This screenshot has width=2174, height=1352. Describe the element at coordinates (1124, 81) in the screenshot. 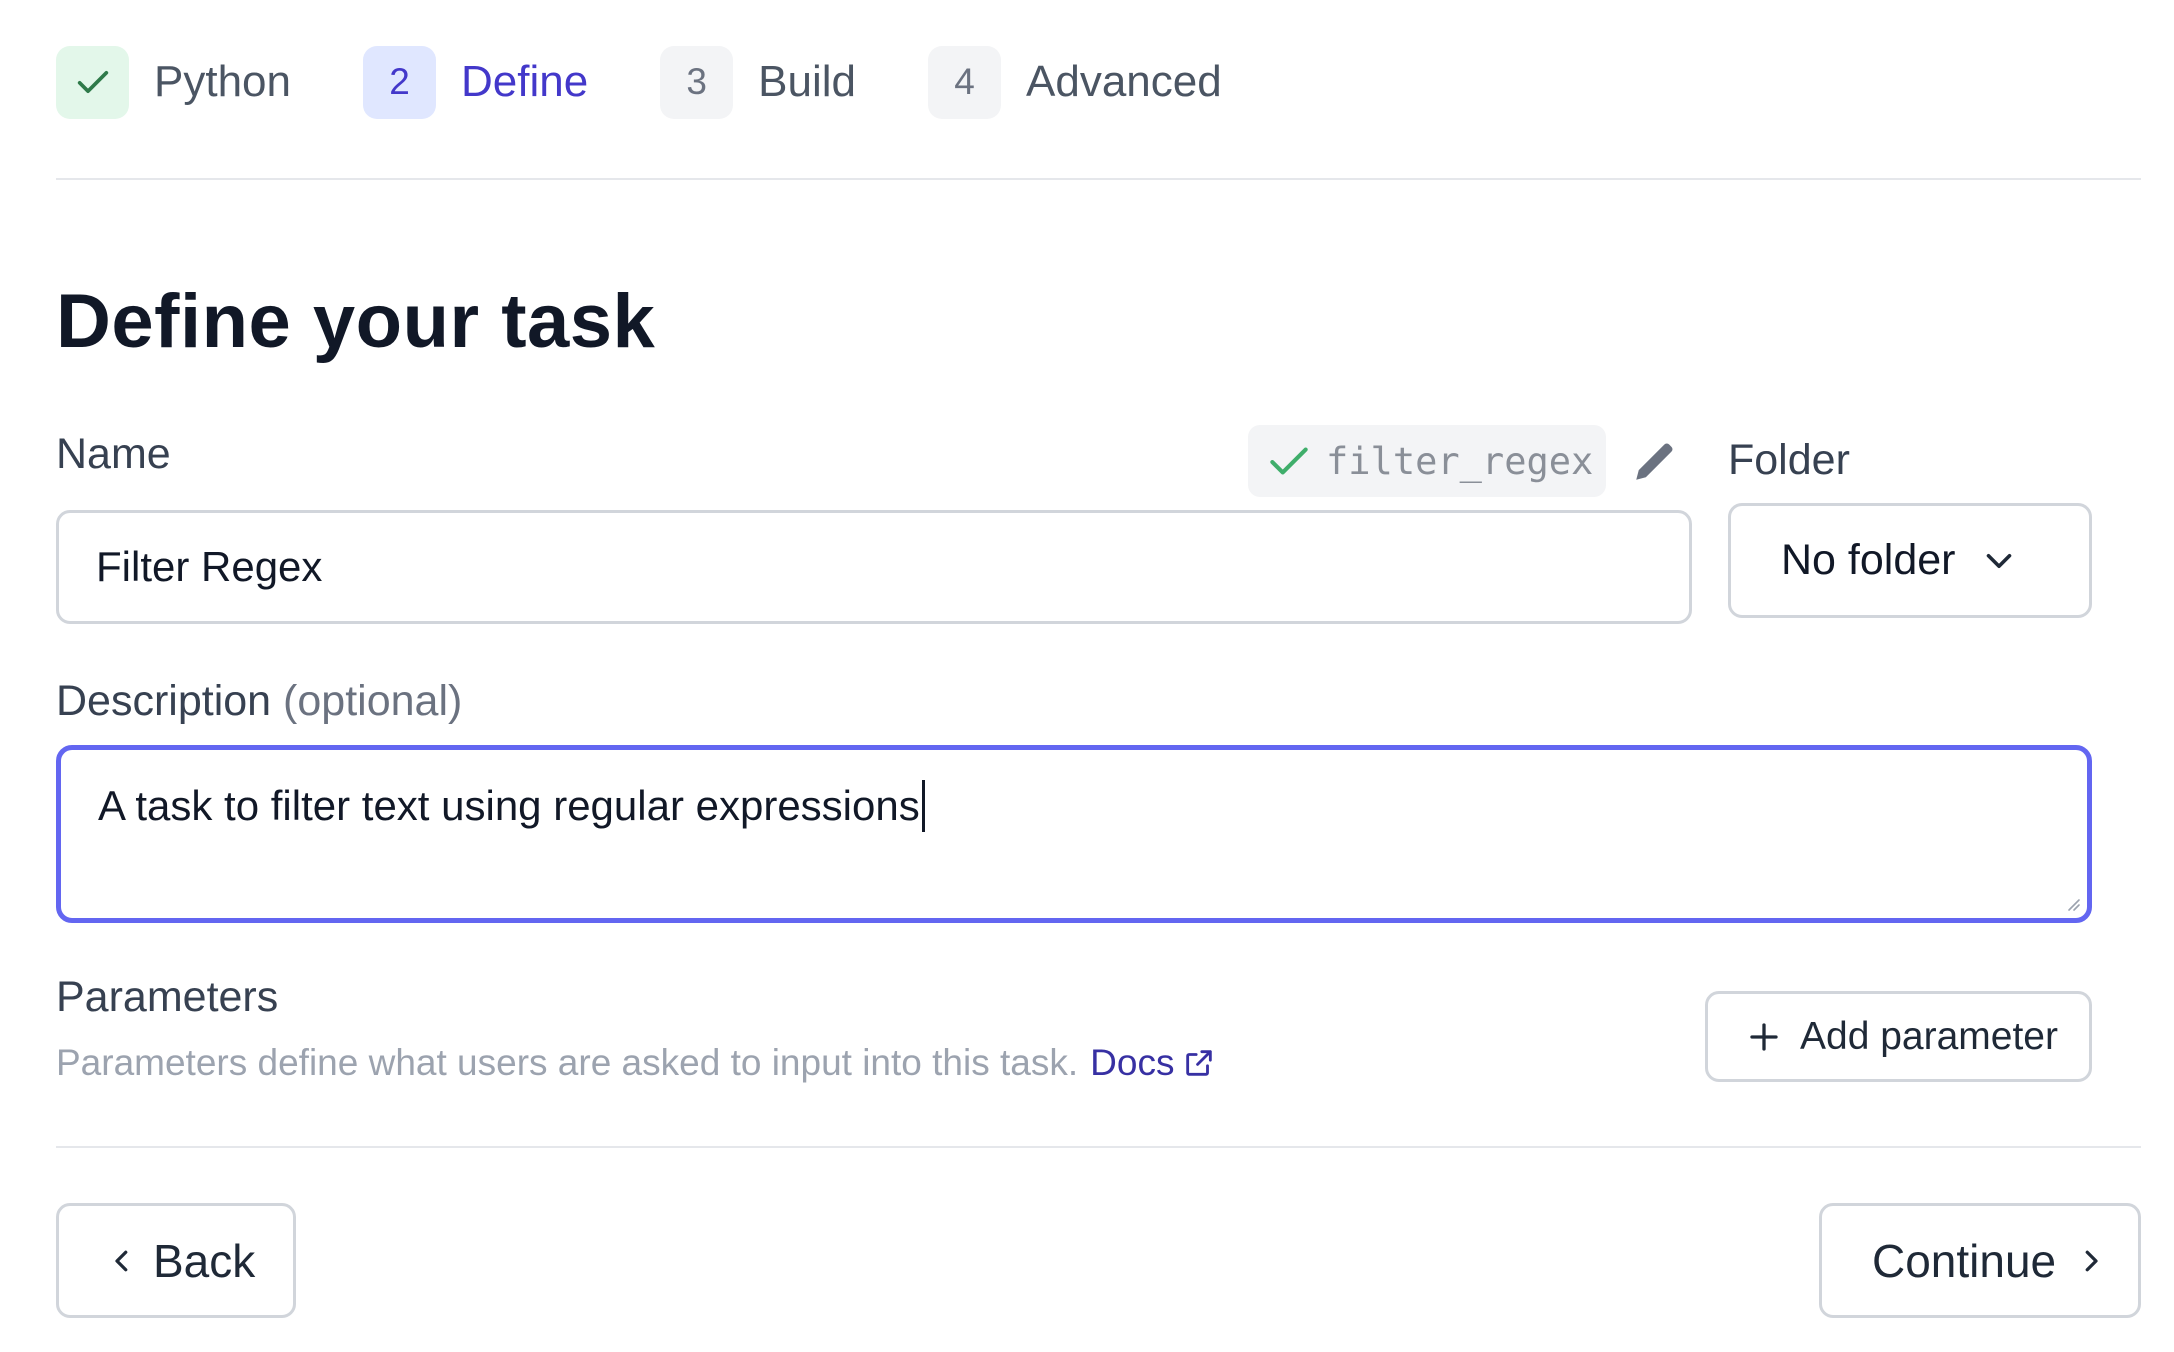

I see `step-label: Advanced` at that location.